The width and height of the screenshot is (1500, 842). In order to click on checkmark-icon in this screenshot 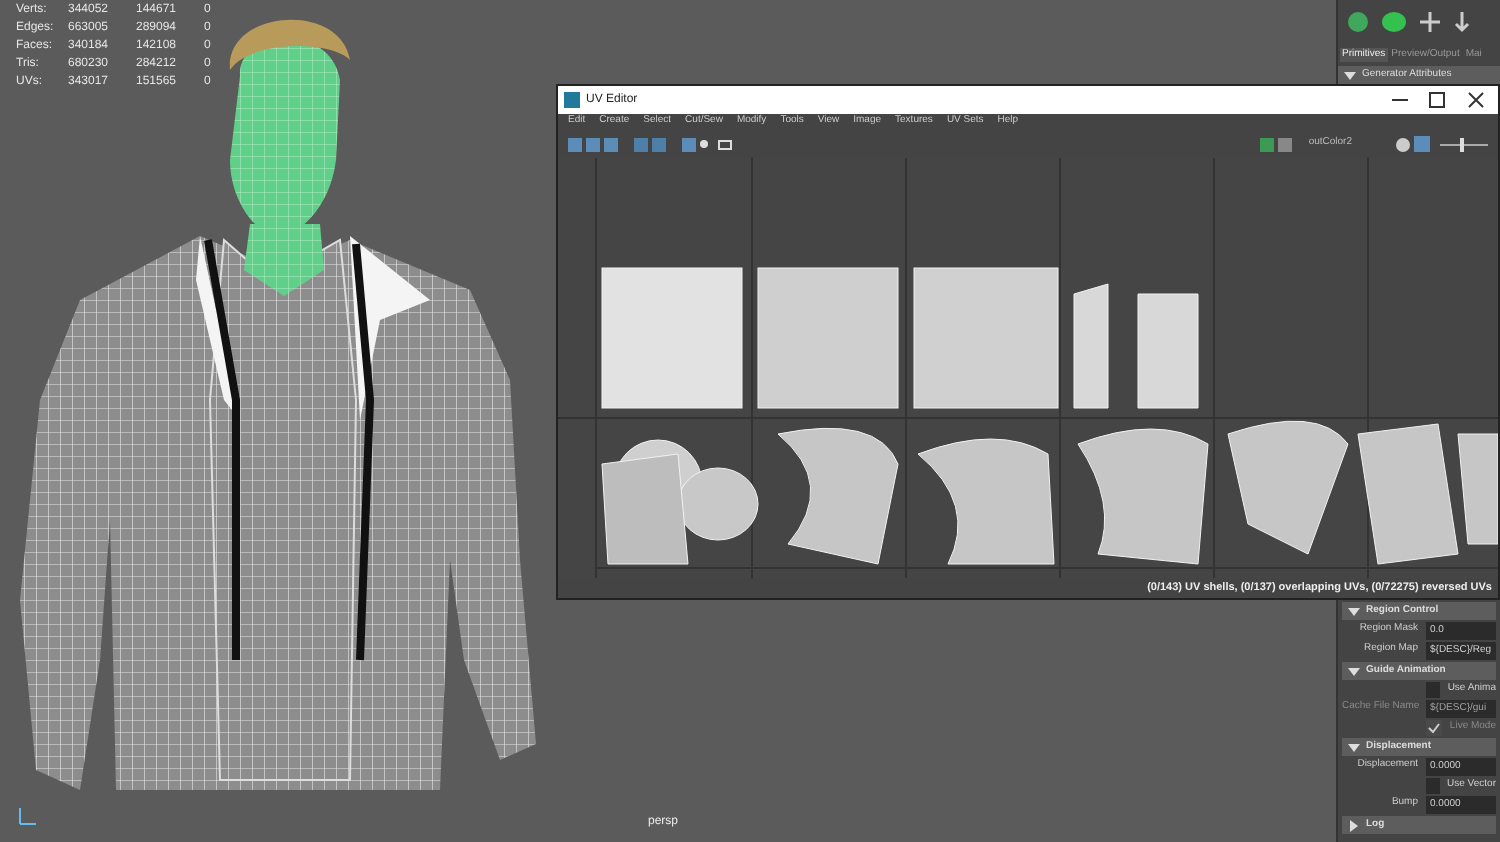, I will do `click(1433, 727)`.